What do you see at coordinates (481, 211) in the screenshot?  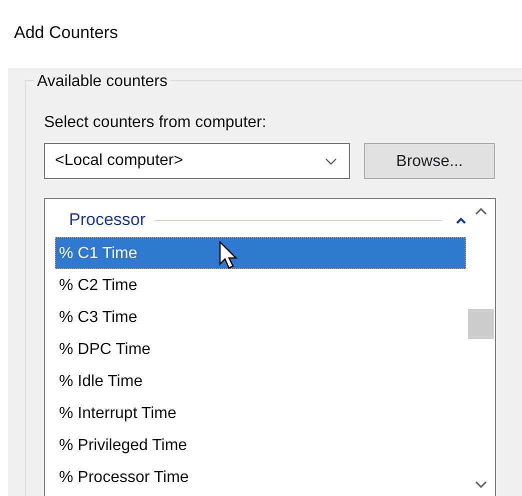 I see `scroll-up-icon` at bounding box center [481, 211].